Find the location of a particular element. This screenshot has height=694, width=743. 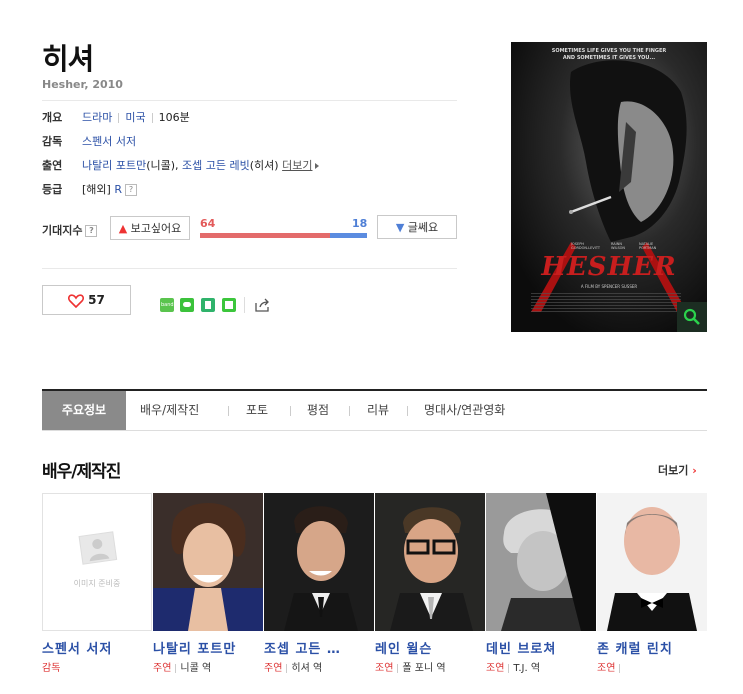

zoom-button is located at coordinates (692, 317).